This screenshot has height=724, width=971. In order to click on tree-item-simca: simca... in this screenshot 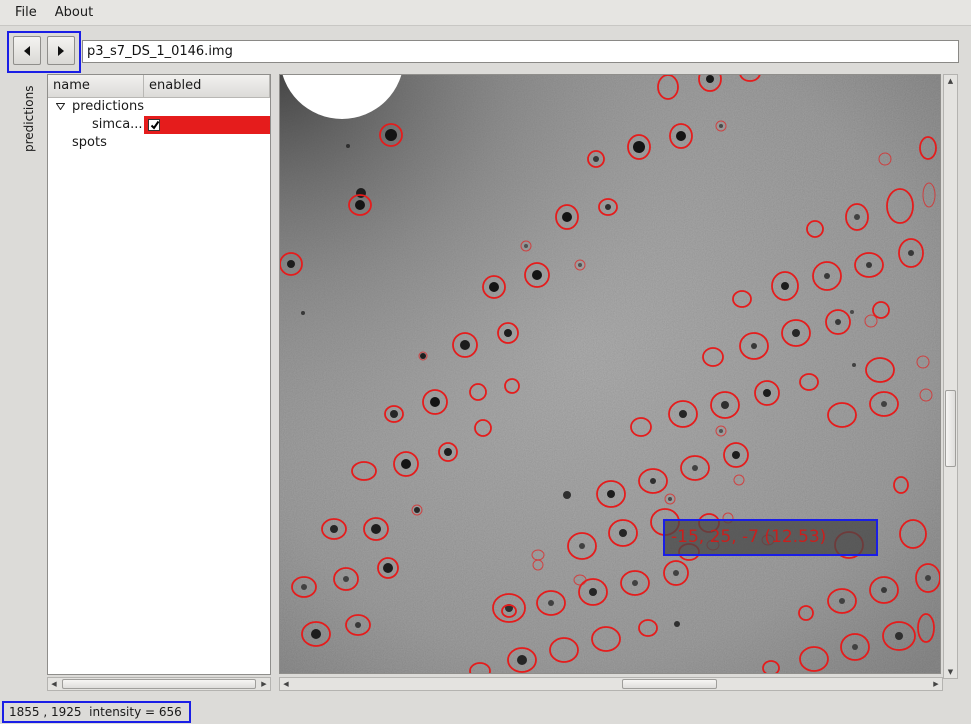, I will do `click(159, 125)`.